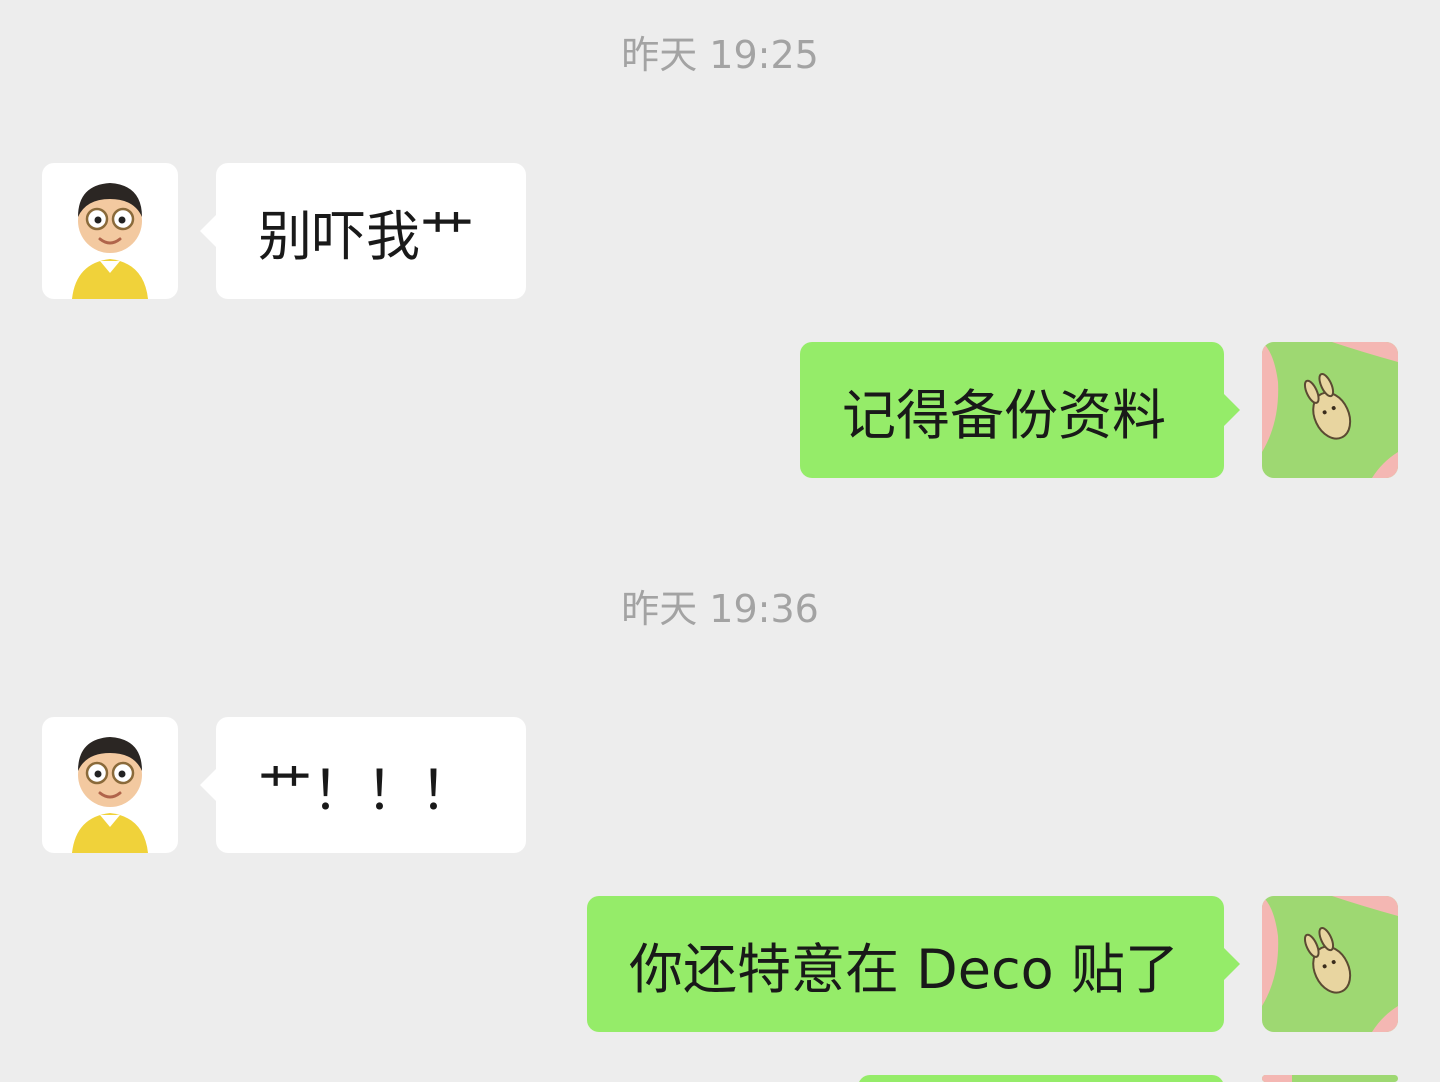  What do you see at coordinates (366, 236) in the screenshot?
I see `message-text: 别吓我艹` at bounding box center [366, 236].